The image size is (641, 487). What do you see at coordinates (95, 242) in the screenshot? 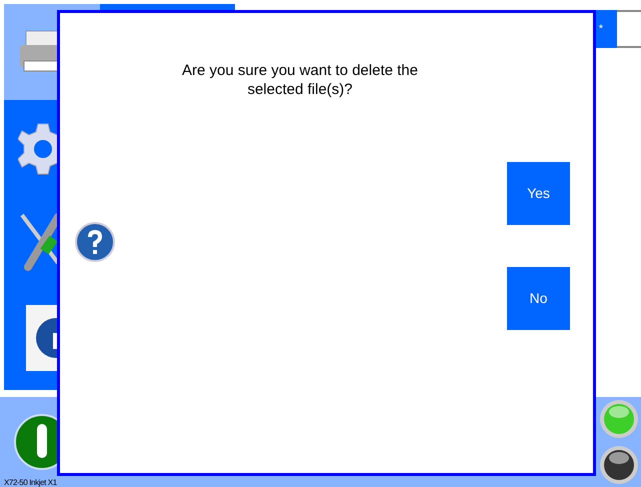
I see `question-icon` at bounding box center [95, 242].